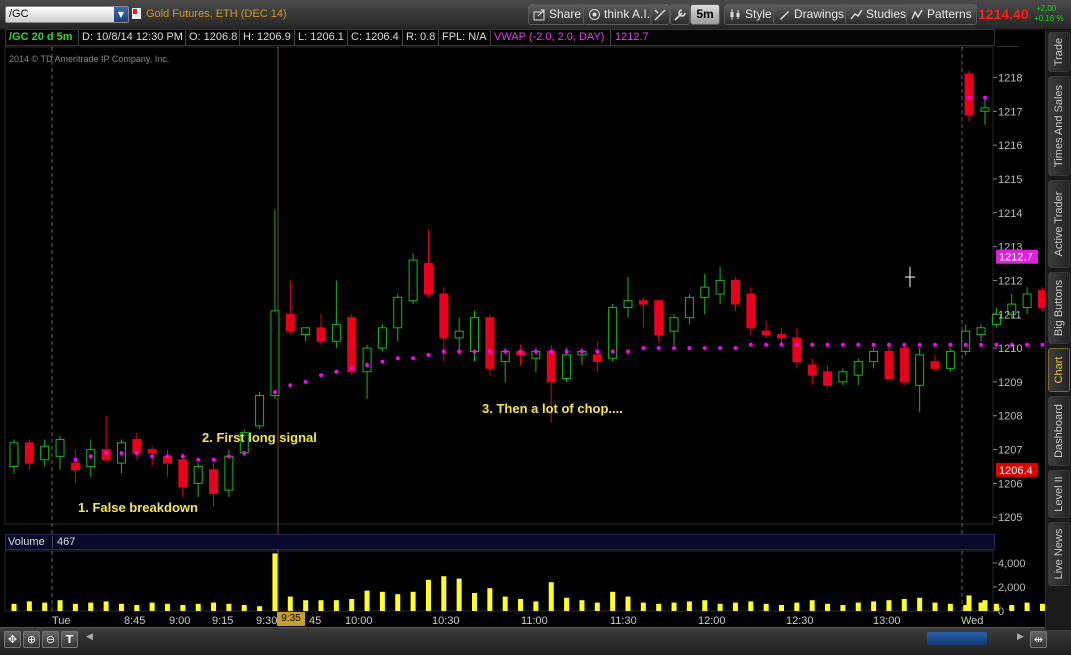 The height and width of the screenshot is (655, 1071). I want to click on share-button: Share, so click(557, 14).